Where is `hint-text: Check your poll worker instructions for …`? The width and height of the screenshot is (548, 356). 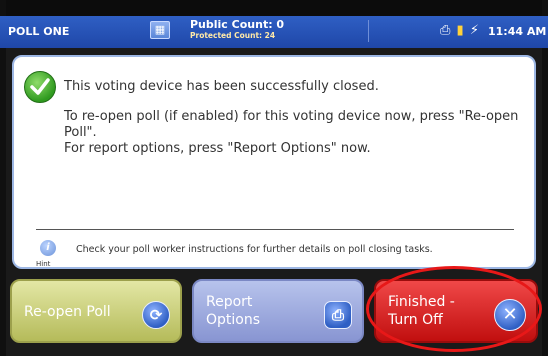
hint-text: Check your poll worker instructions for … is located at coordinates (254, 249).